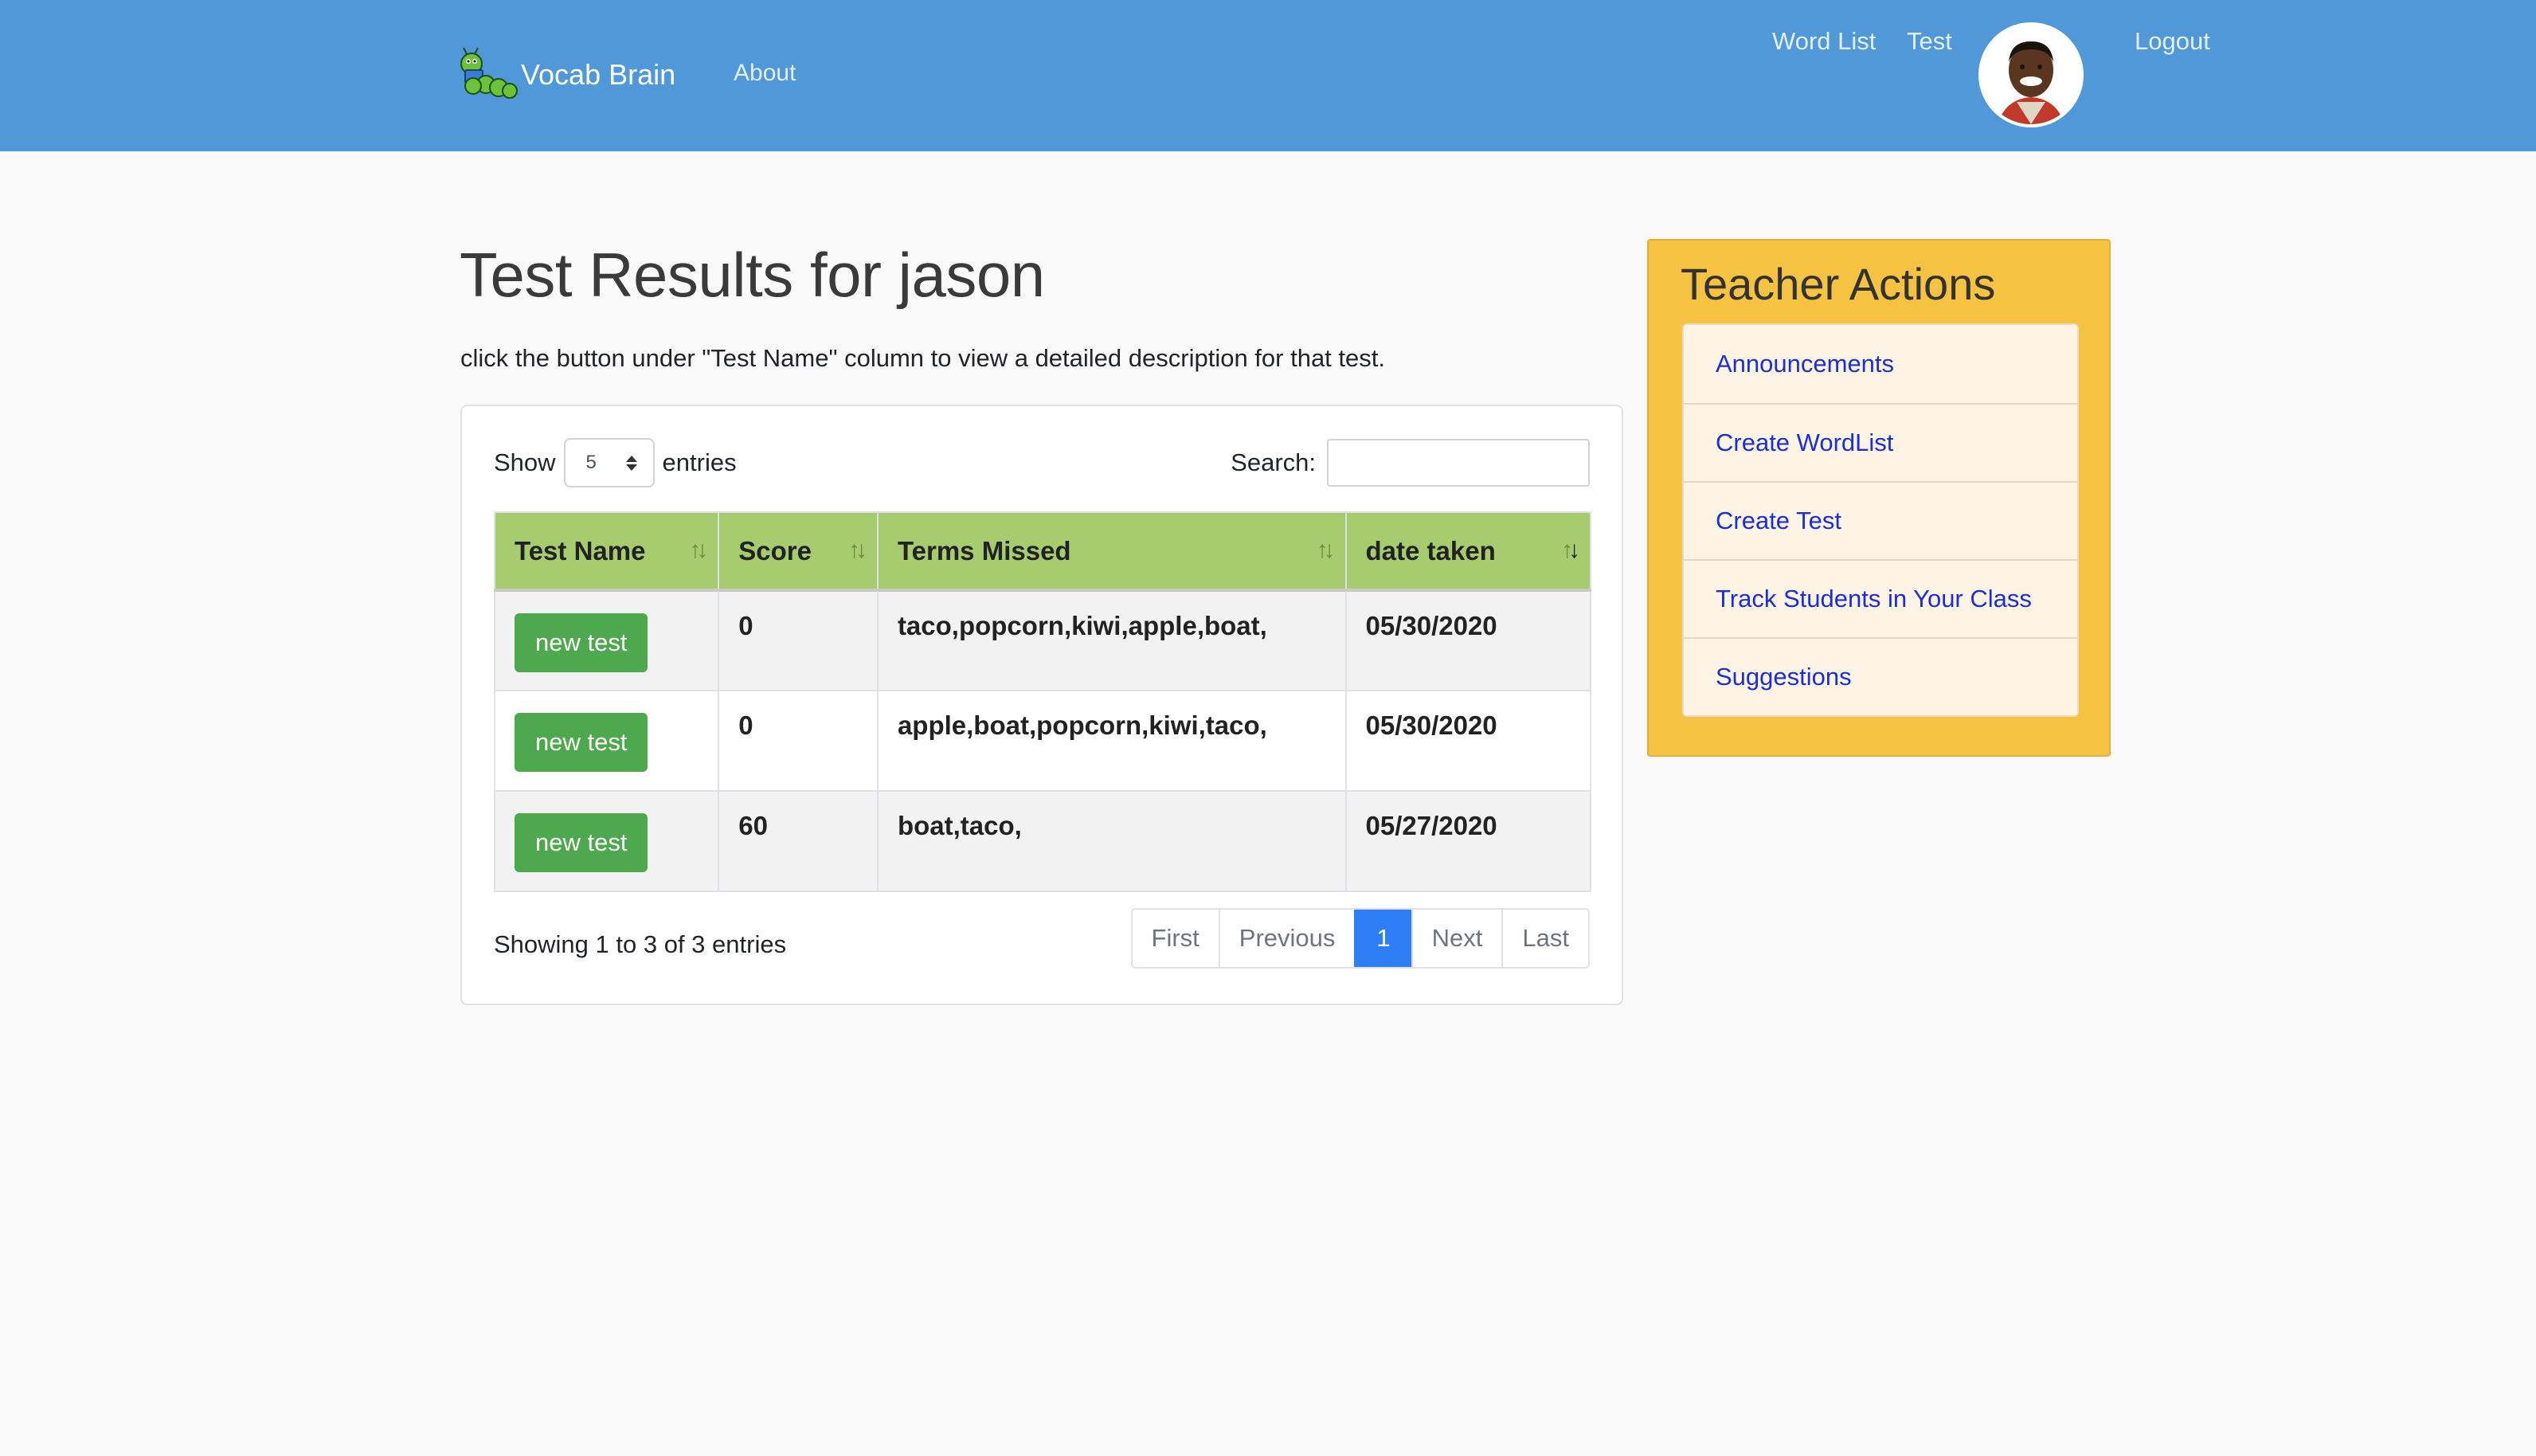 The image size is (2536, 1456). Describe the element at coordinates (765, 73) in the screenshot. I see `nav-about-link: About` at that location.